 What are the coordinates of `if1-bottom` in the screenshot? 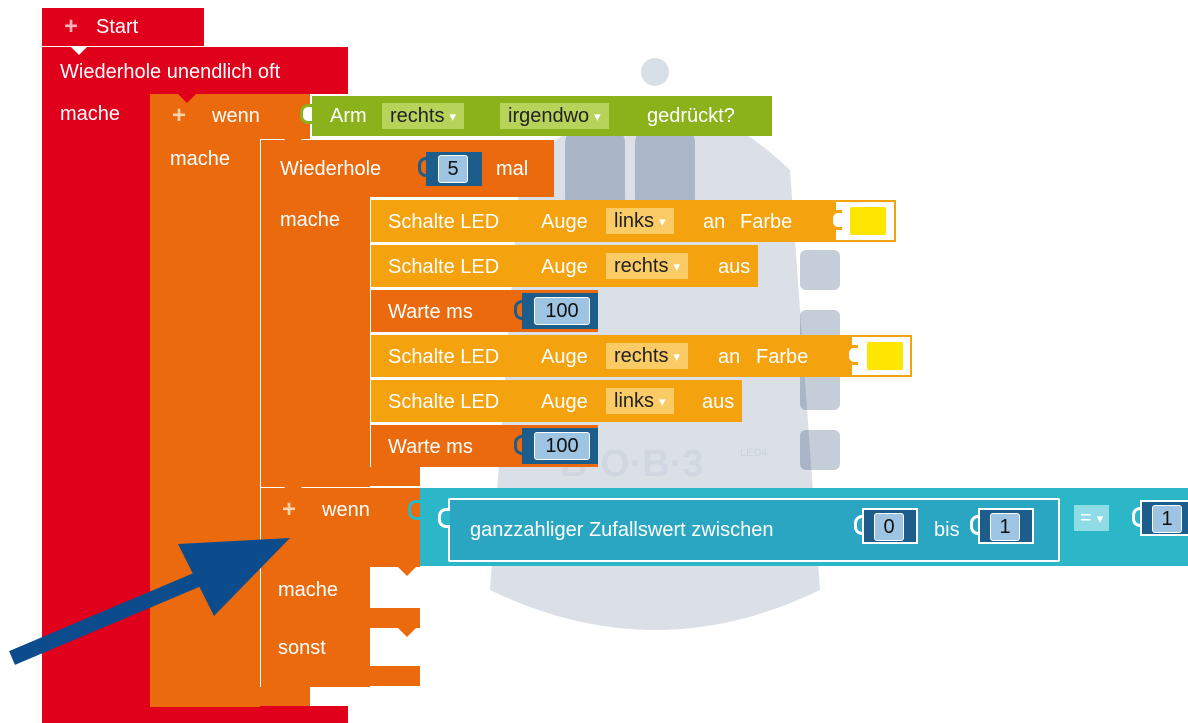 It's located at (230, 696).